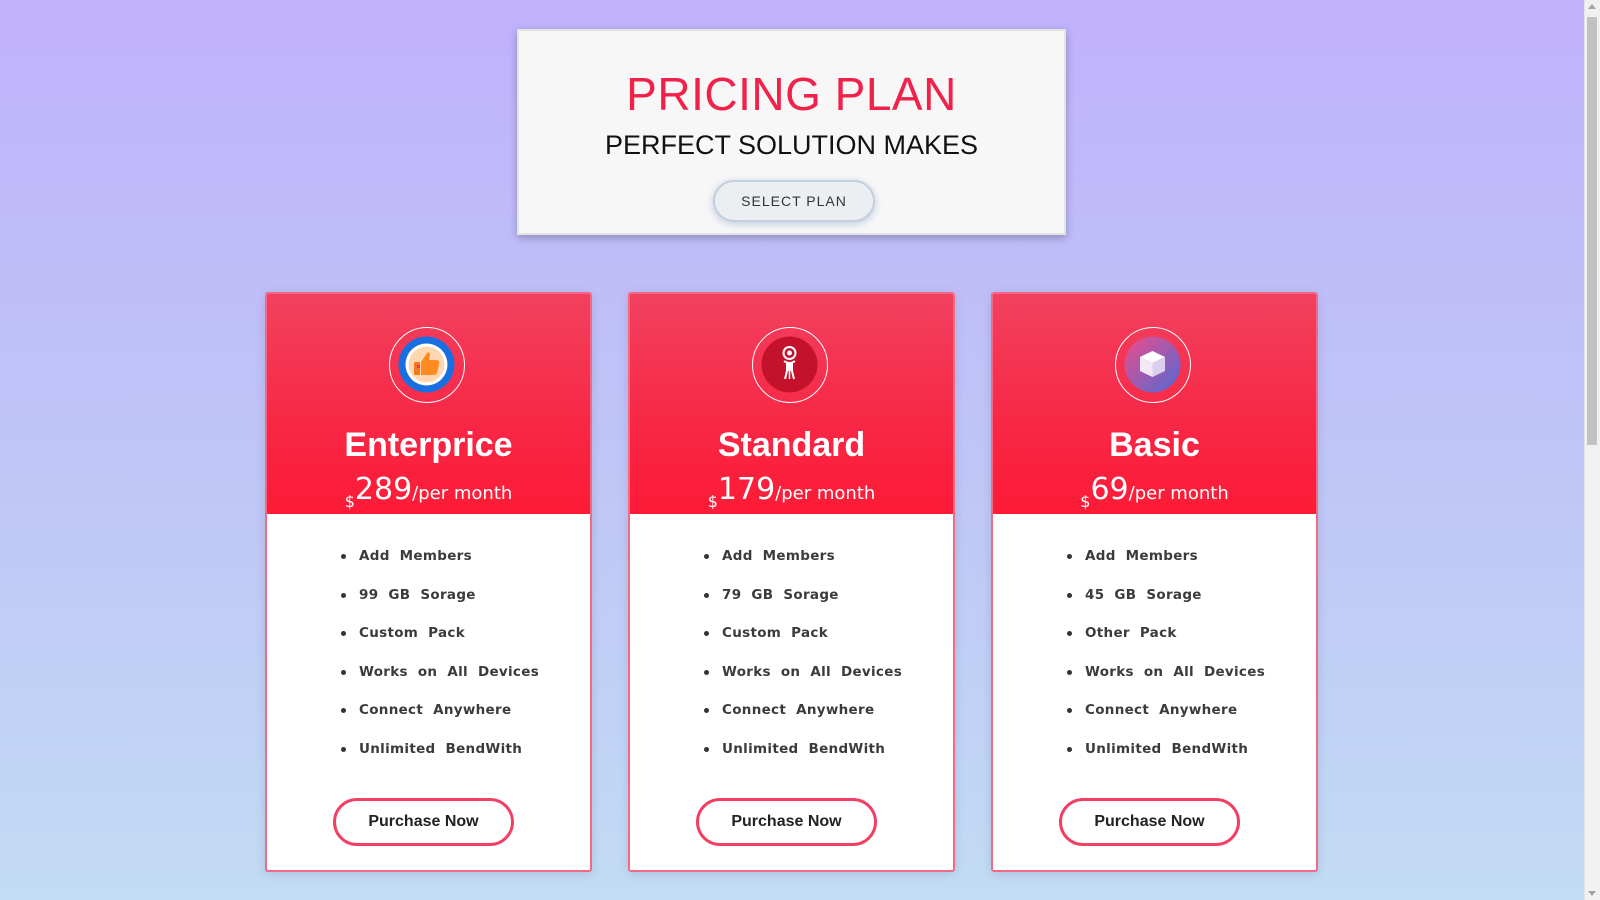 The width and height of the screenshot is (1600, 900). What do you see at coordinates (428, 445) in the screenshot?
I see `plan-name: Enterprice` at bounding box center [428, 445].